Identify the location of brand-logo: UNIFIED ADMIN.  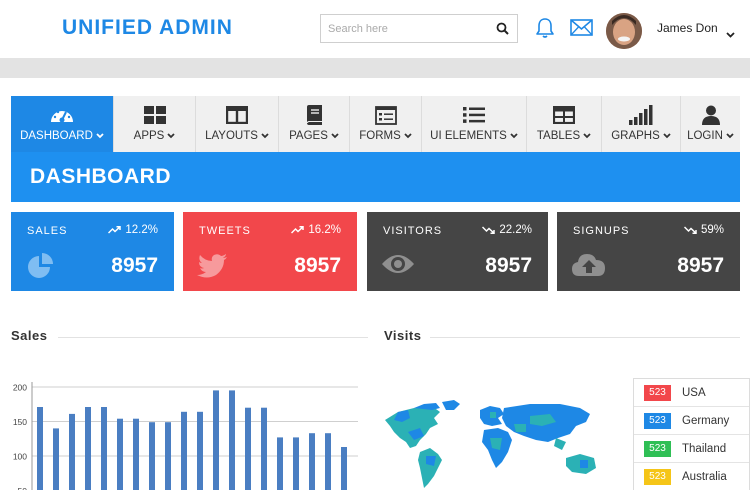
(147, 28).